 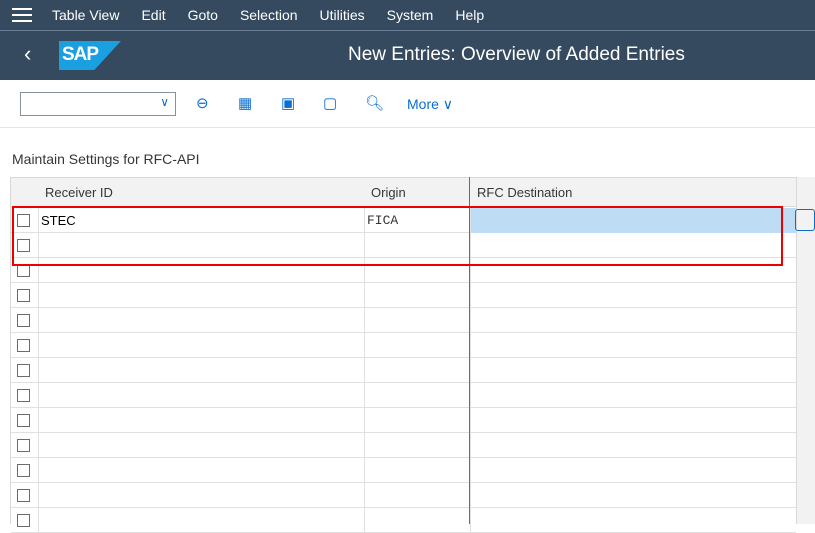 What do you see at coordinates (342, 15) in the screenshot?
I see `menu-utilities: Utilities` at bounding box center [342, 15].